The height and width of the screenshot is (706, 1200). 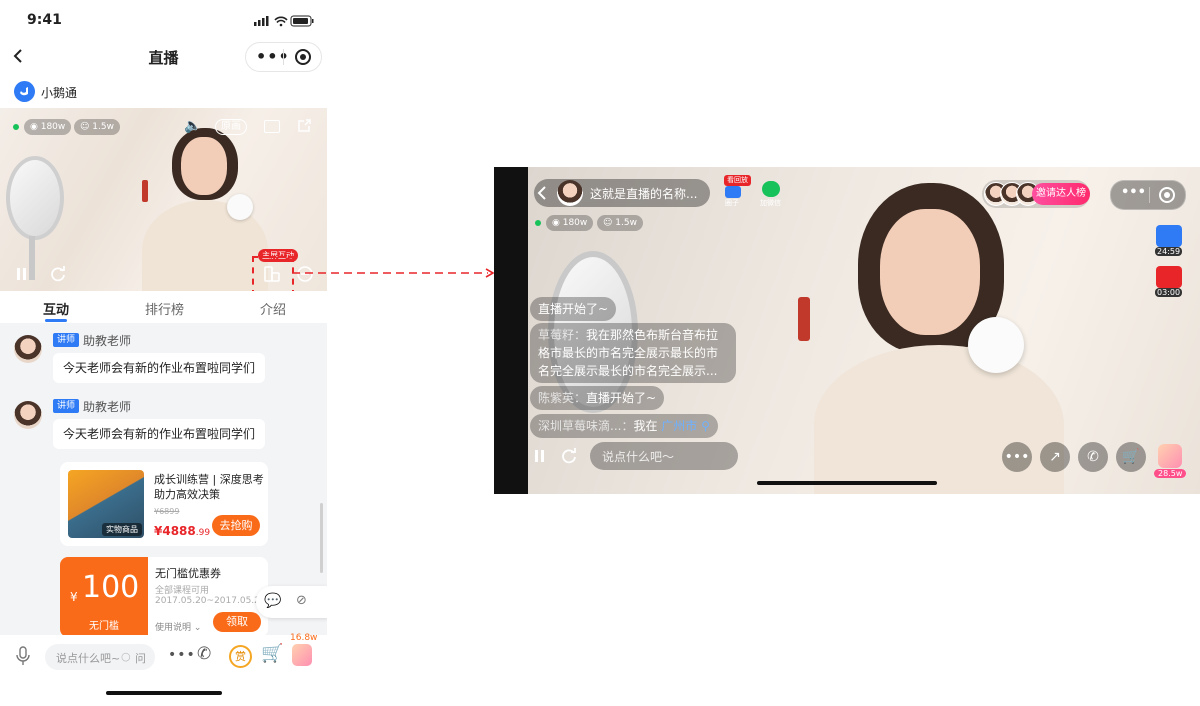 What do you see at coordinates (111, 587) in the screenshot?
I see `coupon-amount: 100` at bounding box center [111, 587].